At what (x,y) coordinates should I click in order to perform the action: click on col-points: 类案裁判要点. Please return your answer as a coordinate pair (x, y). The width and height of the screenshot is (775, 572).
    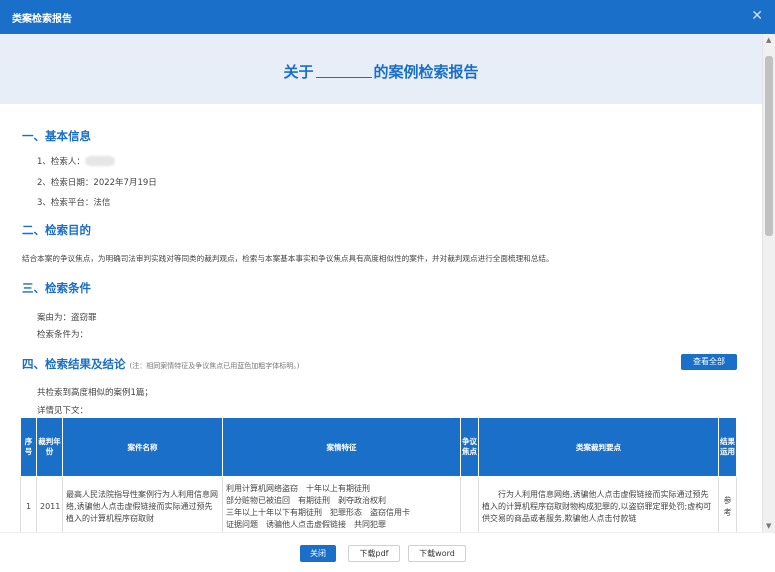
    Looking at the image, I should click on (598, 447).